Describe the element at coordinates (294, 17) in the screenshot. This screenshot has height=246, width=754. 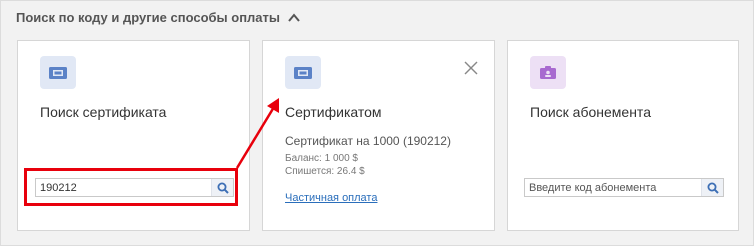
I see `chevron-up-icon` at that location.